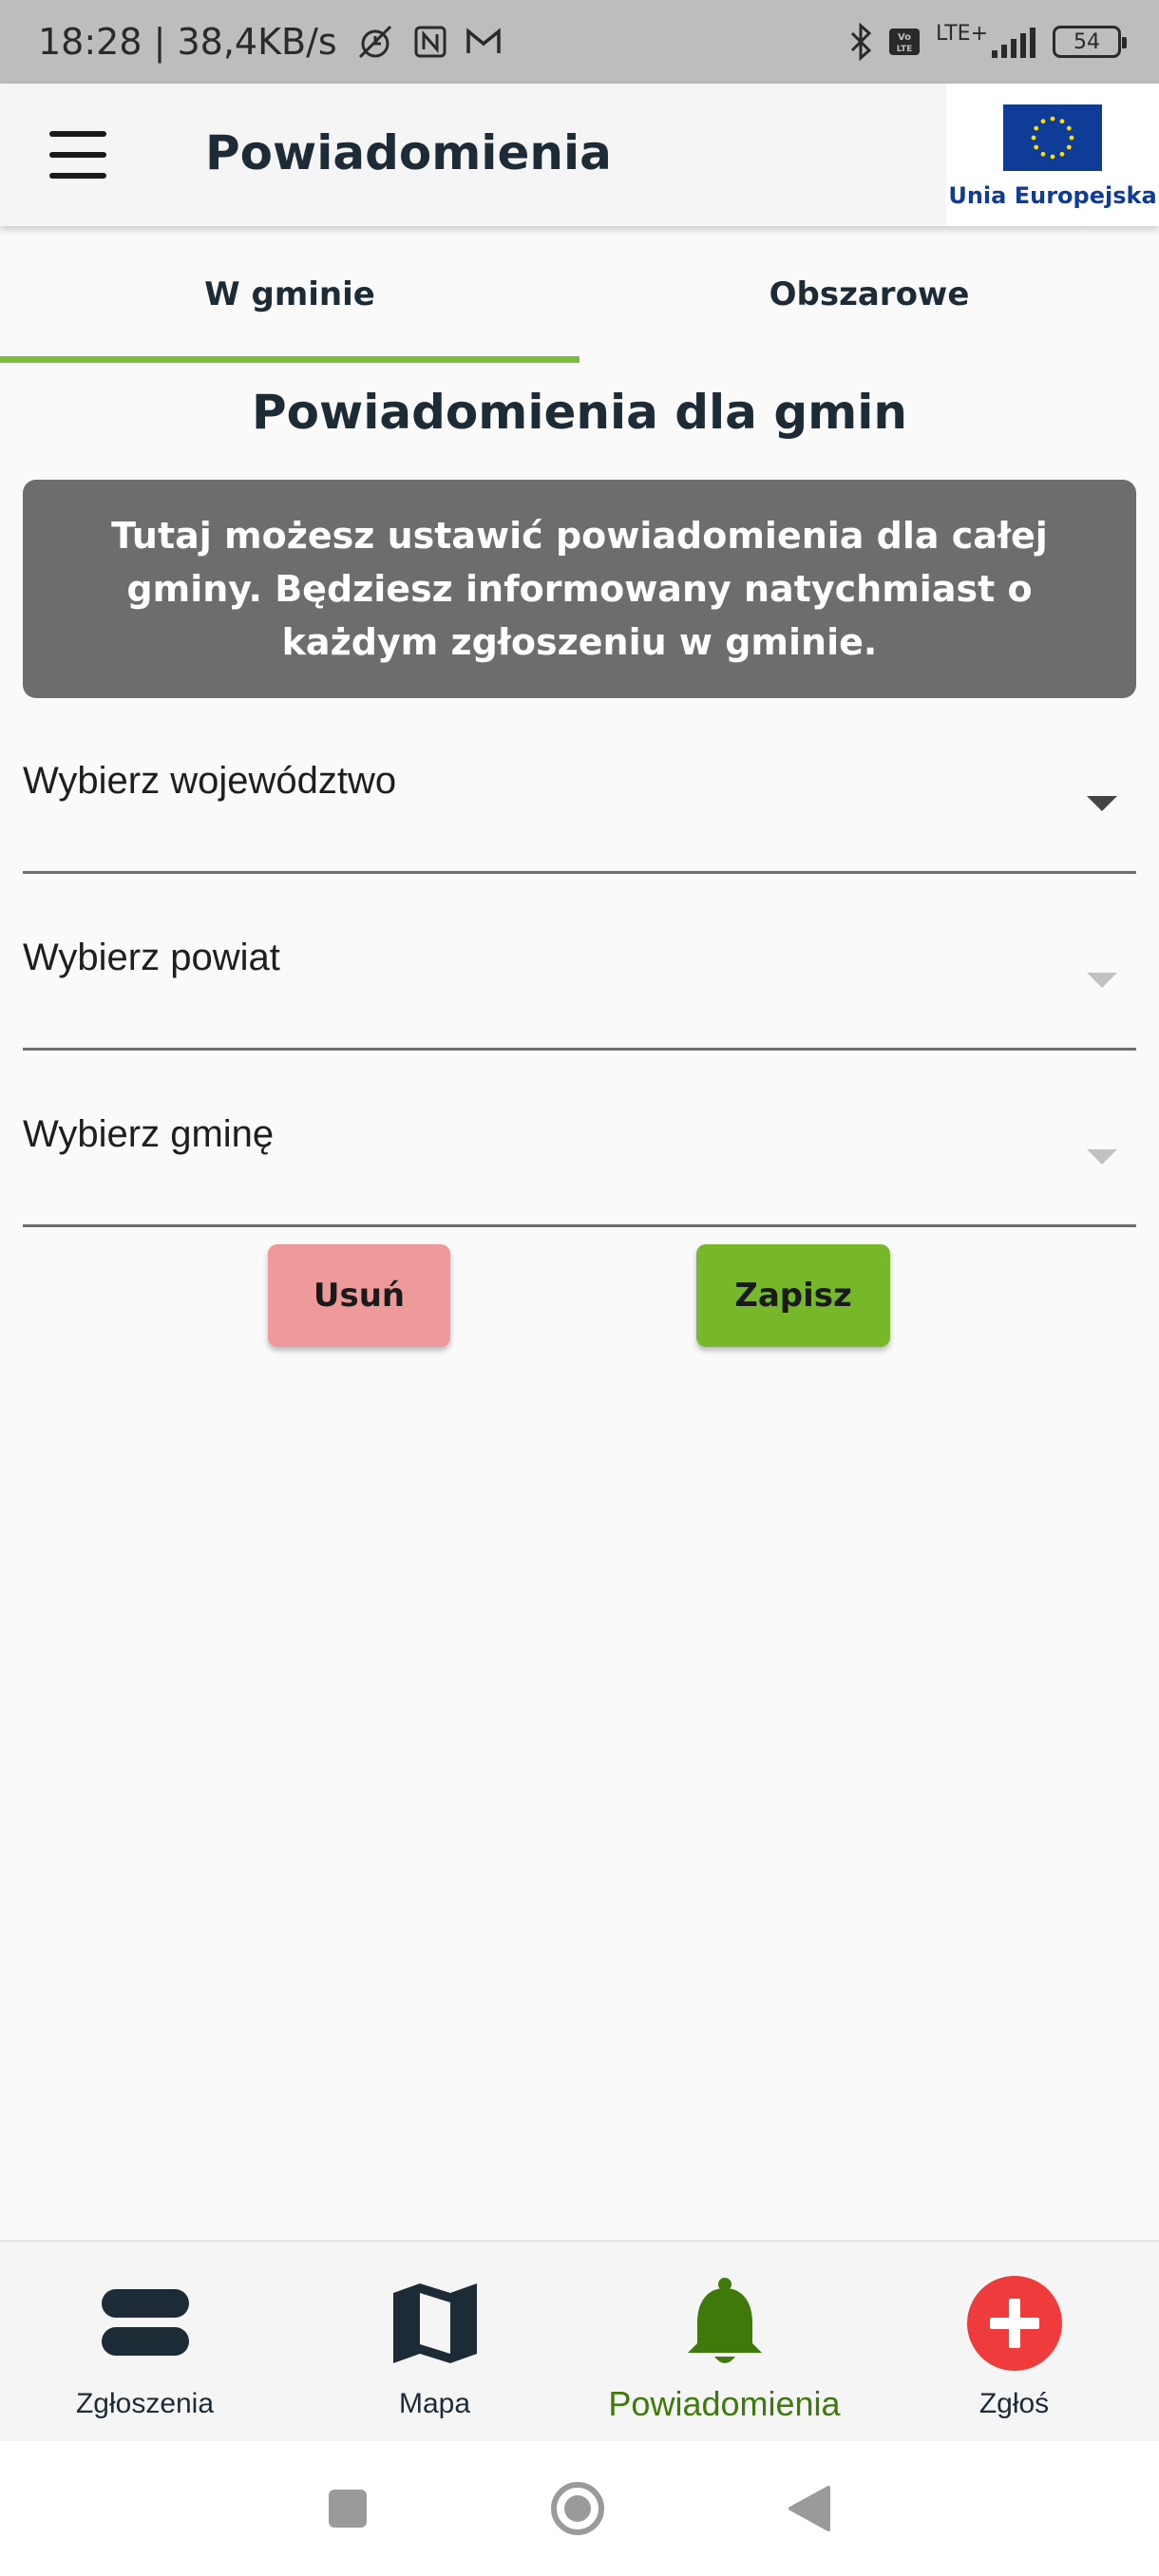  What do you see at coordinates (1014, 2403) in the screenshot?
I see `nav-label-report: Zgłoś` at bounding box center [1014, 2403].